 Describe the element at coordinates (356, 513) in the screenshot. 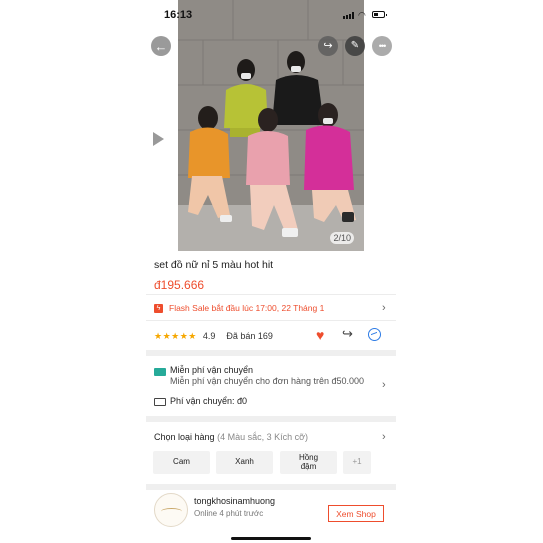

I see `view-shop-button: Xem Shop` at that location.